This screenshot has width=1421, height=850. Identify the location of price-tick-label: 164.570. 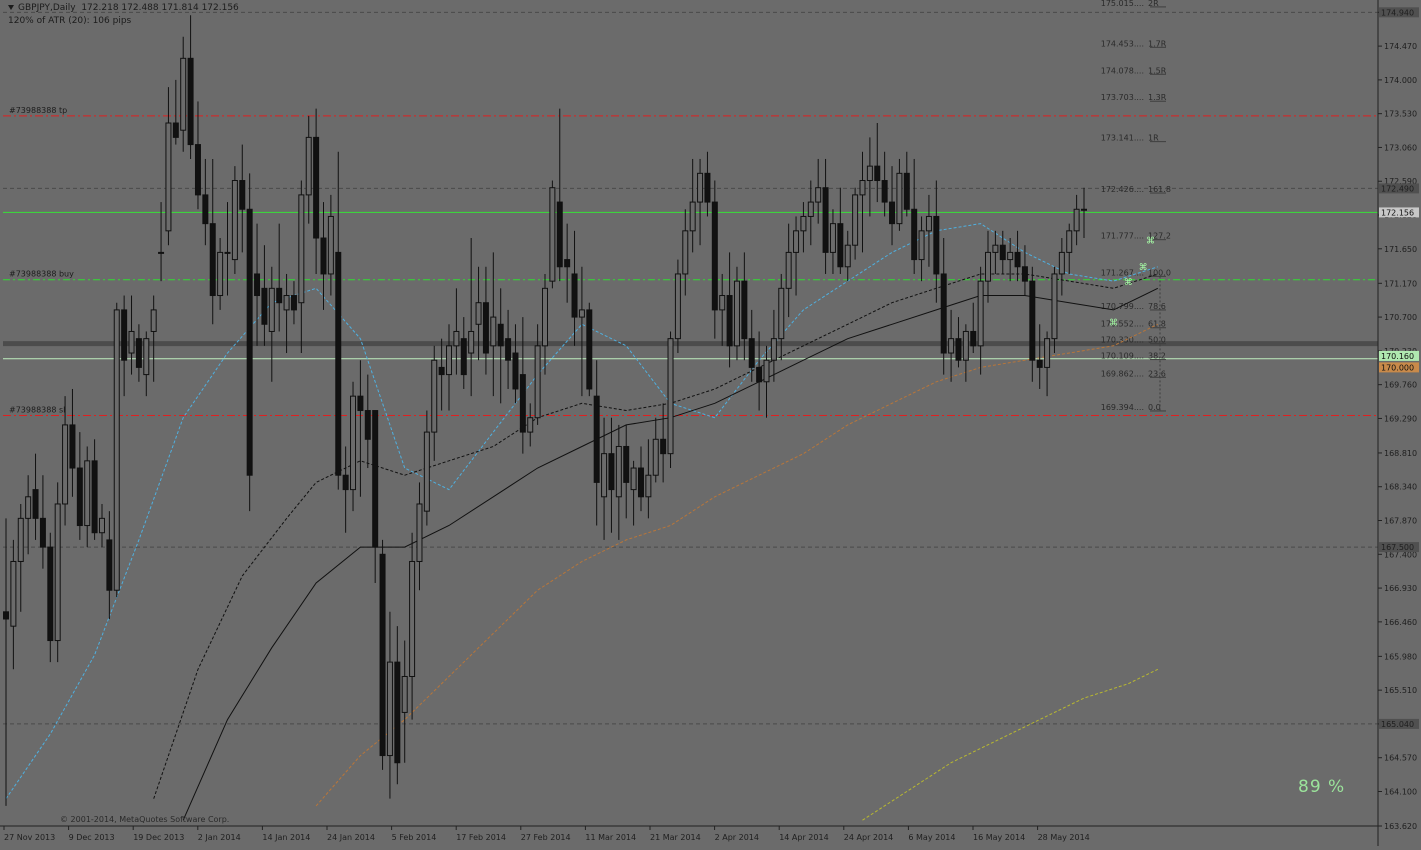
(1400, 758).